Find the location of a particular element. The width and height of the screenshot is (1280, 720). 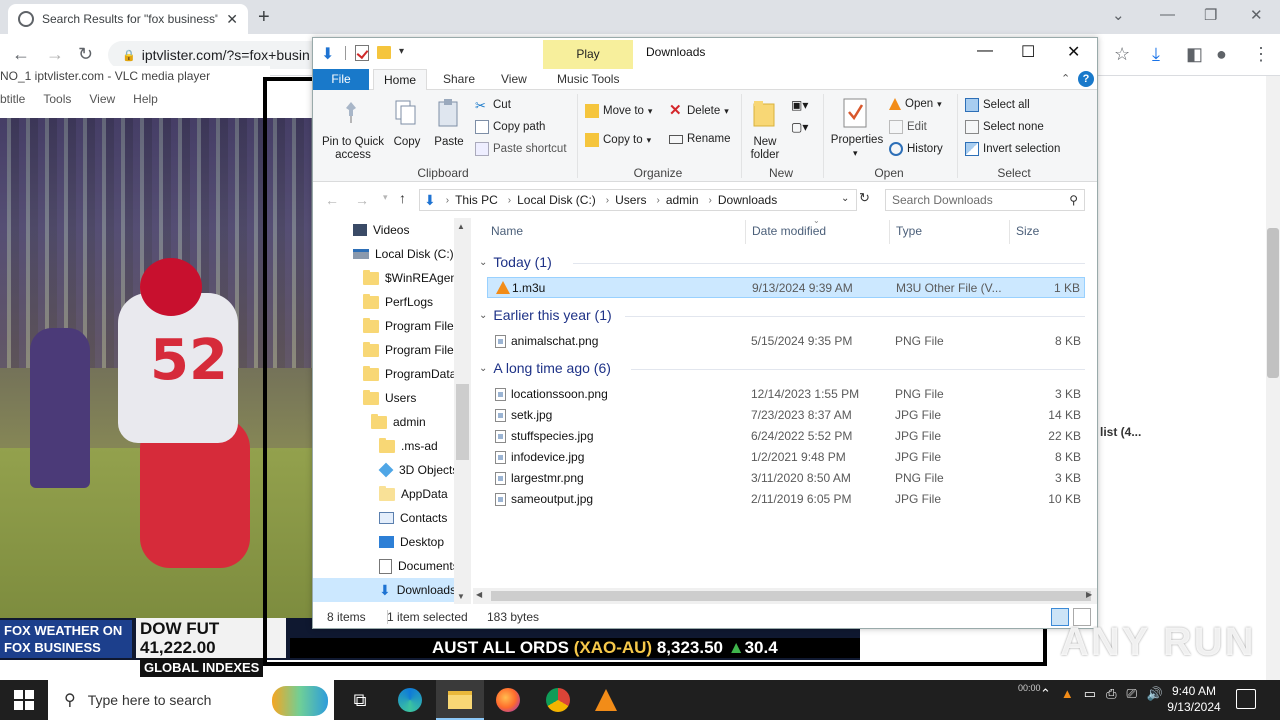

chrome-icon is located at coordinates (558, 700).